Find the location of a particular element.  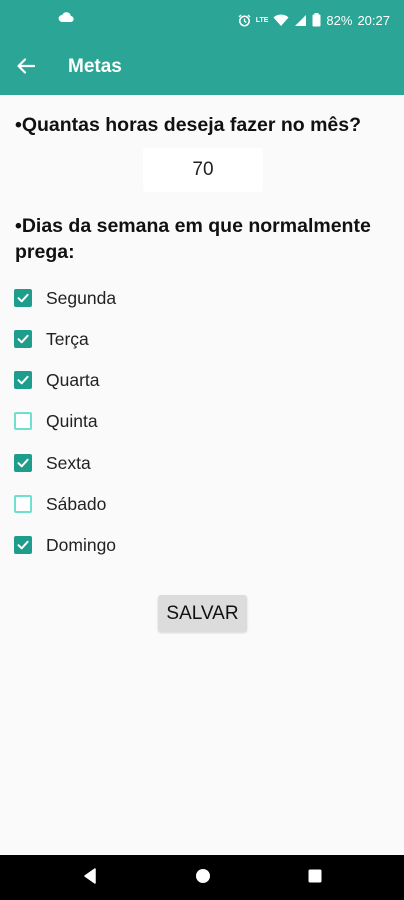

day-checkbox-row: Quarta is located at coordinates (57, 380).